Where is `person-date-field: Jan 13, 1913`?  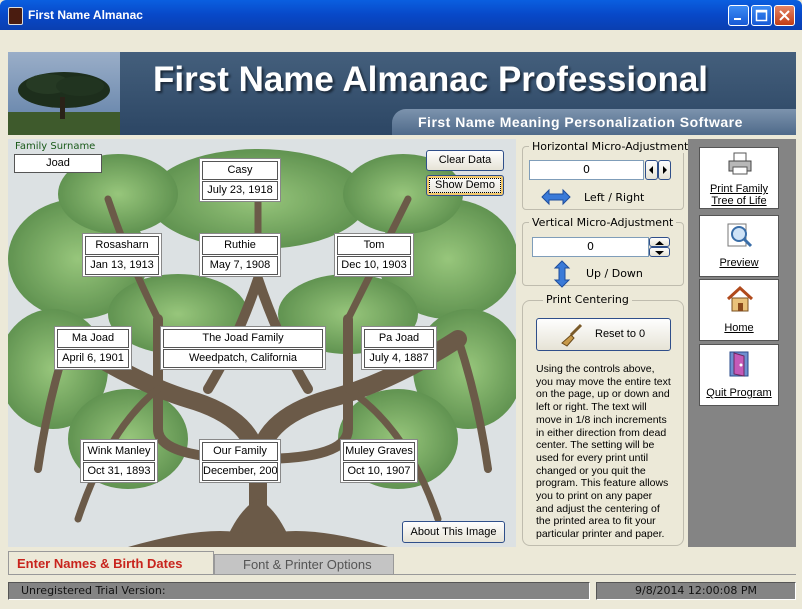
person-date-field: Jan 13, 1913 is located at coordinates (122, 265).